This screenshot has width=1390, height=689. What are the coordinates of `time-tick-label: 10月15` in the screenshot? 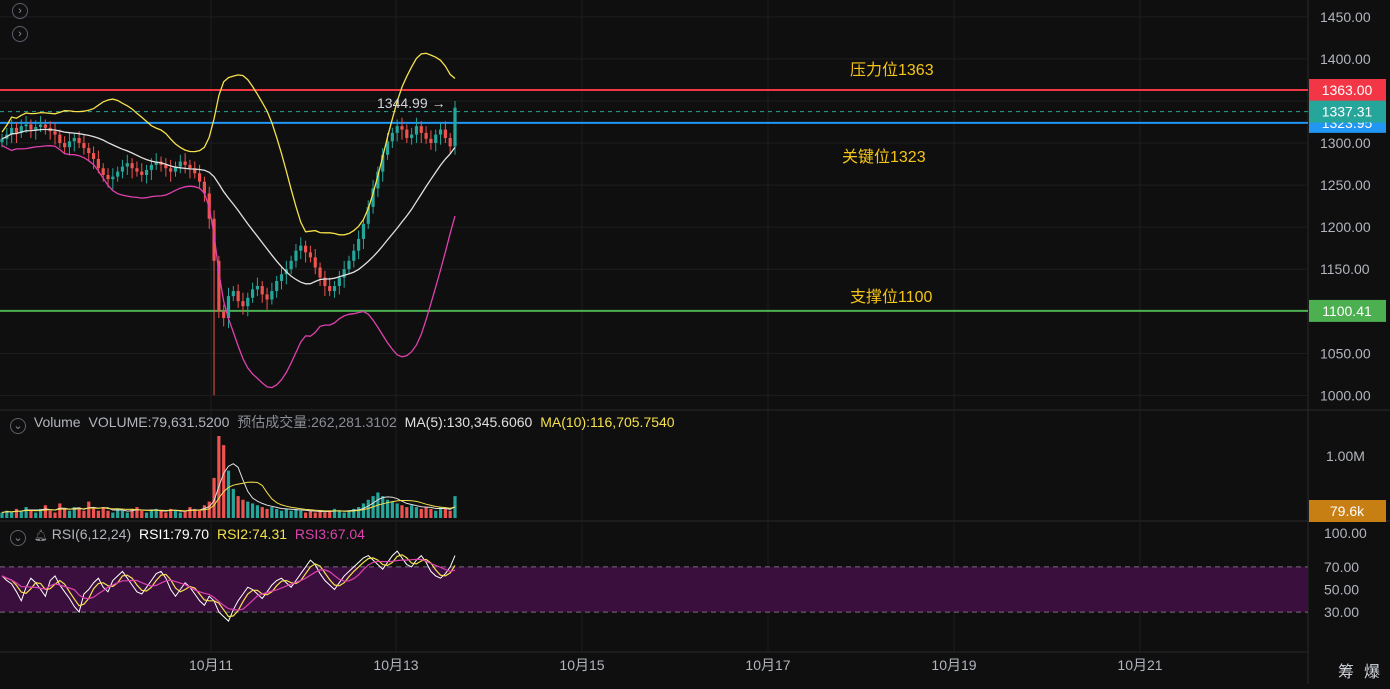 It's located at (581, 665).